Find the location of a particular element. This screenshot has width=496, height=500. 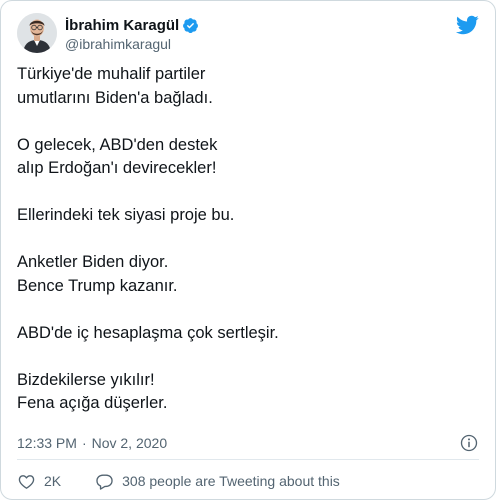

conversation-link: 308 people are Tweeting about this is located at coordinates (217, 481).